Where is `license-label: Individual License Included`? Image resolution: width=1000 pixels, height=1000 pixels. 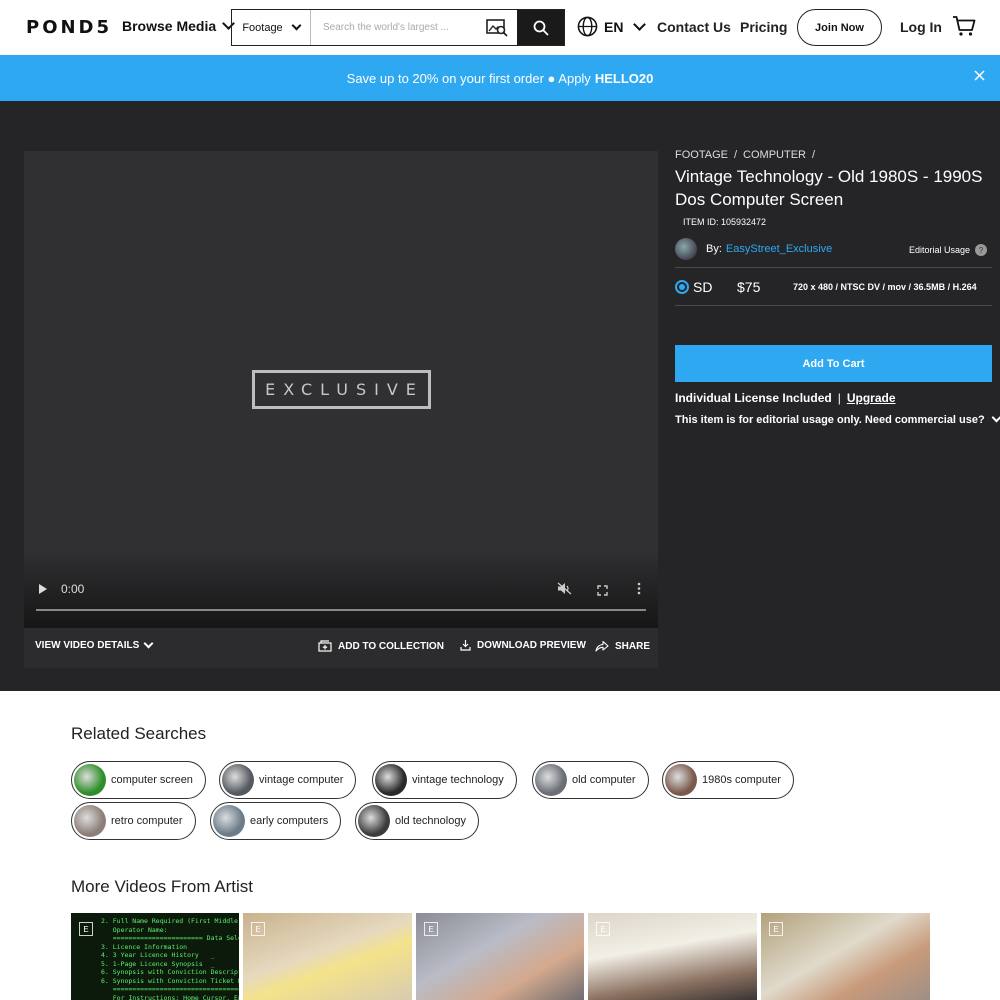
license-label: Individual License Included is located at coordinates (753, 398).